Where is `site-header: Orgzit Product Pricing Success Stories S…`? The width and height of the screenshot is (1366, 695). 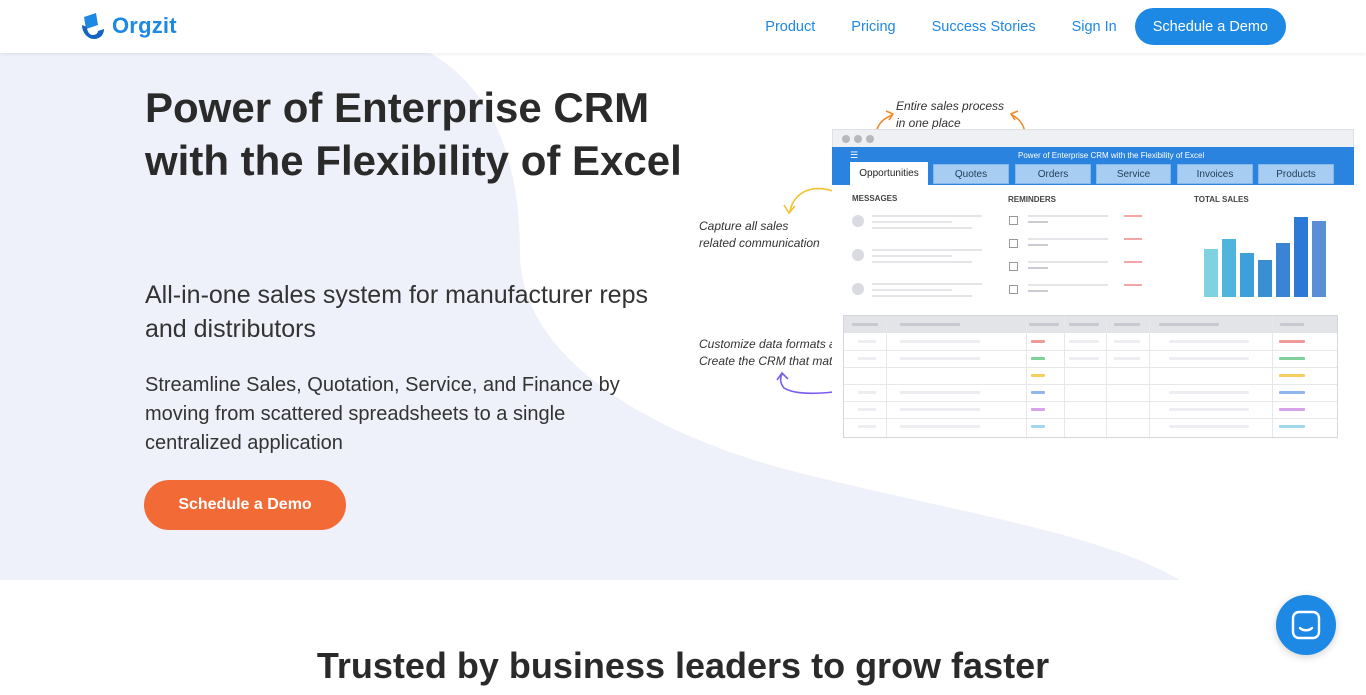 site-header: Orgzit Product Pricing Success Stories S… is located at coordinates (683, 26).